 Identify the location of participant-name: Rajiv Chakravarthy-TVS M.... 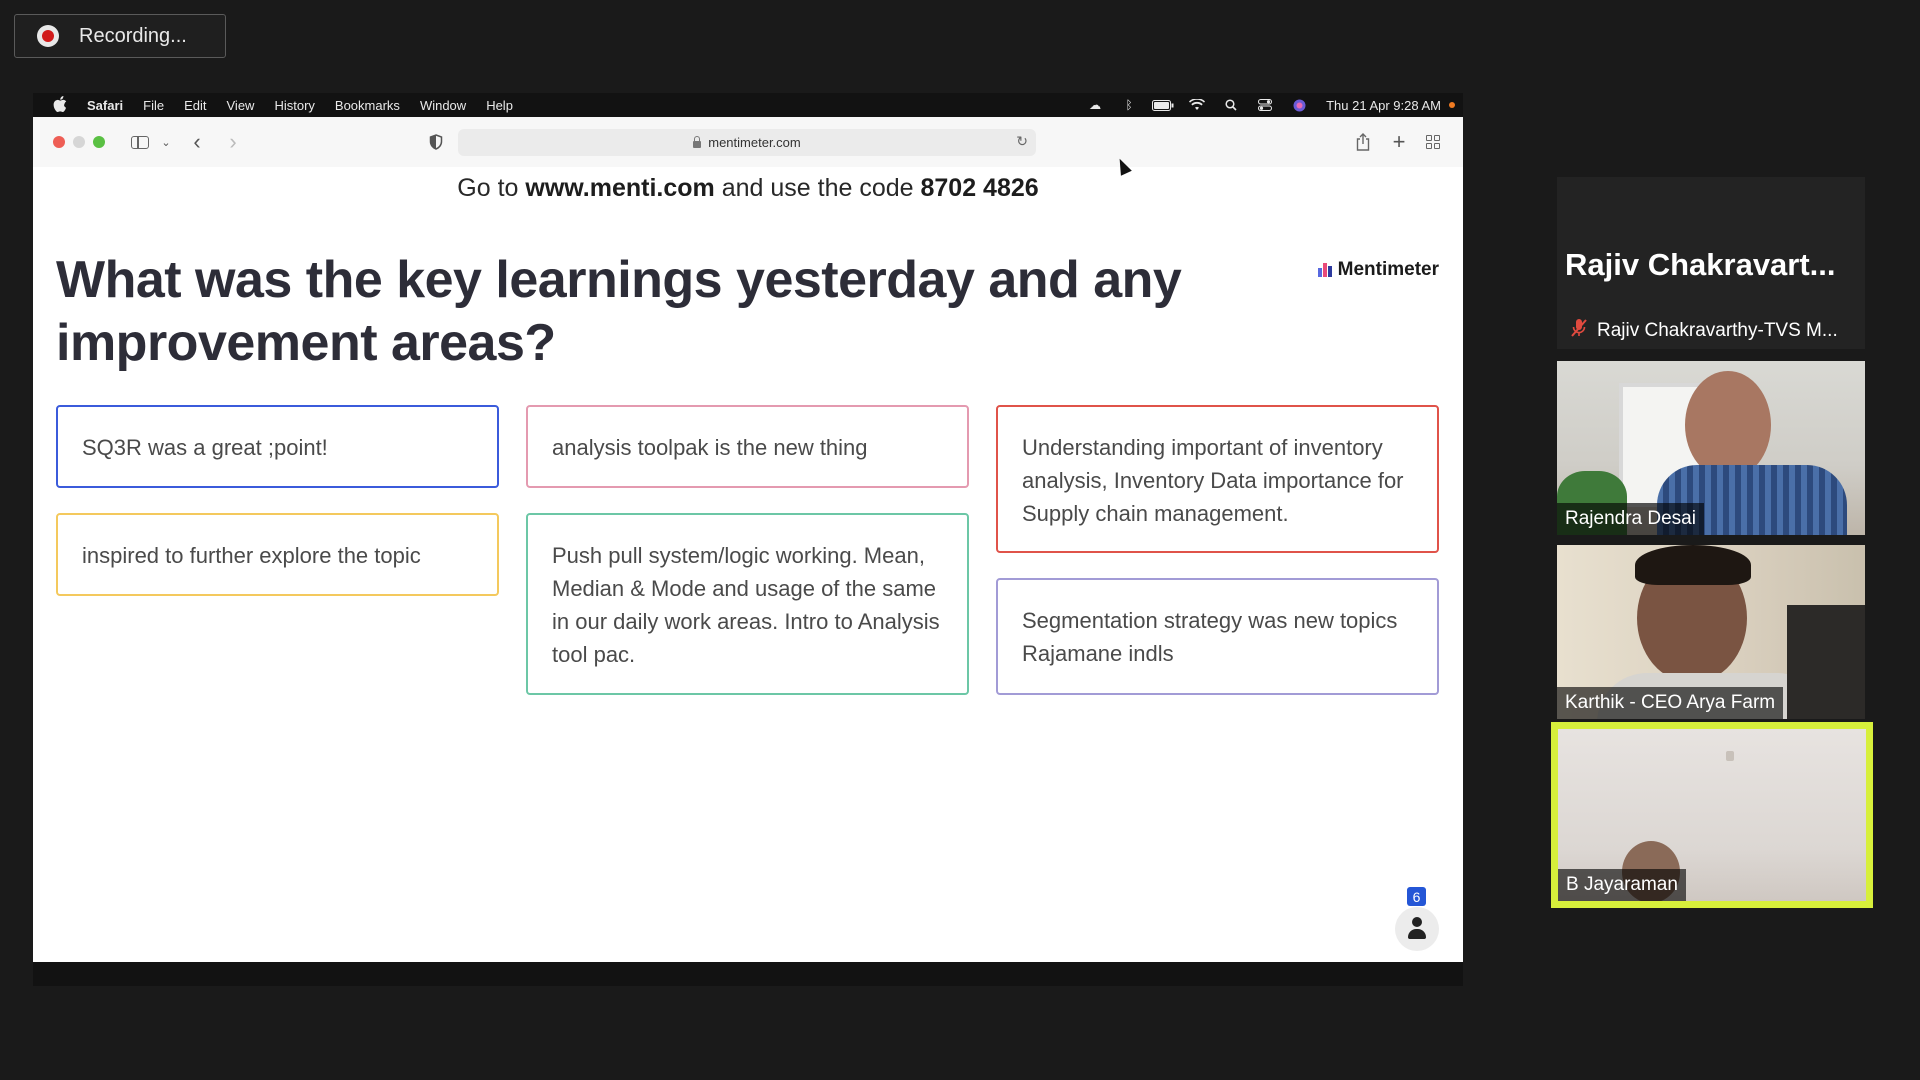
(1717, 330).